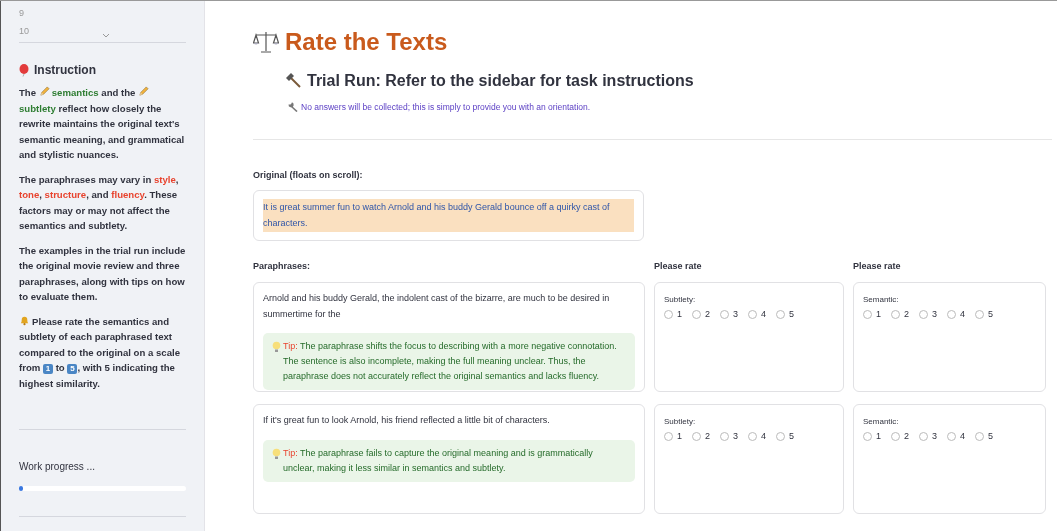 This screenshot has height=531, width=1057. Describe the element at coordinates (448, 215) in the screenshot. I see `original-text: It is great summer fun to watch Arnold and his buddy Gerald bounce off a quirky cast of characters.` at that location.